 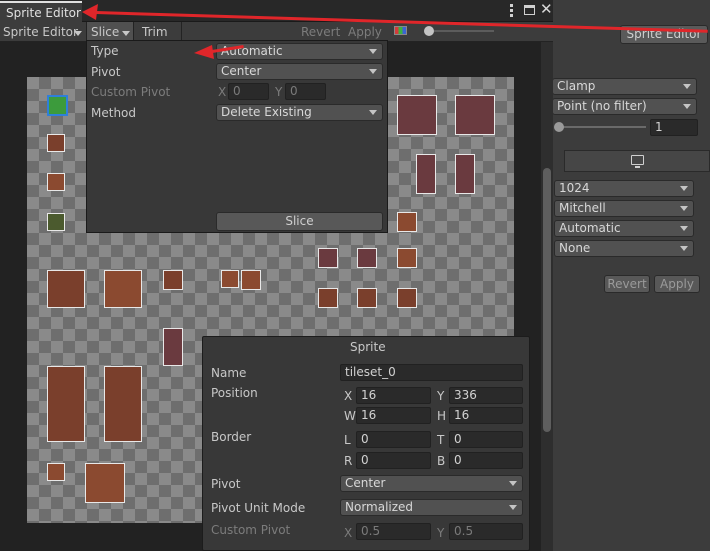 What do you see at coordinates (677, 284) in the screenshot?
I see `inspector-apply-button: Apply` at bounding box center [677, 284].